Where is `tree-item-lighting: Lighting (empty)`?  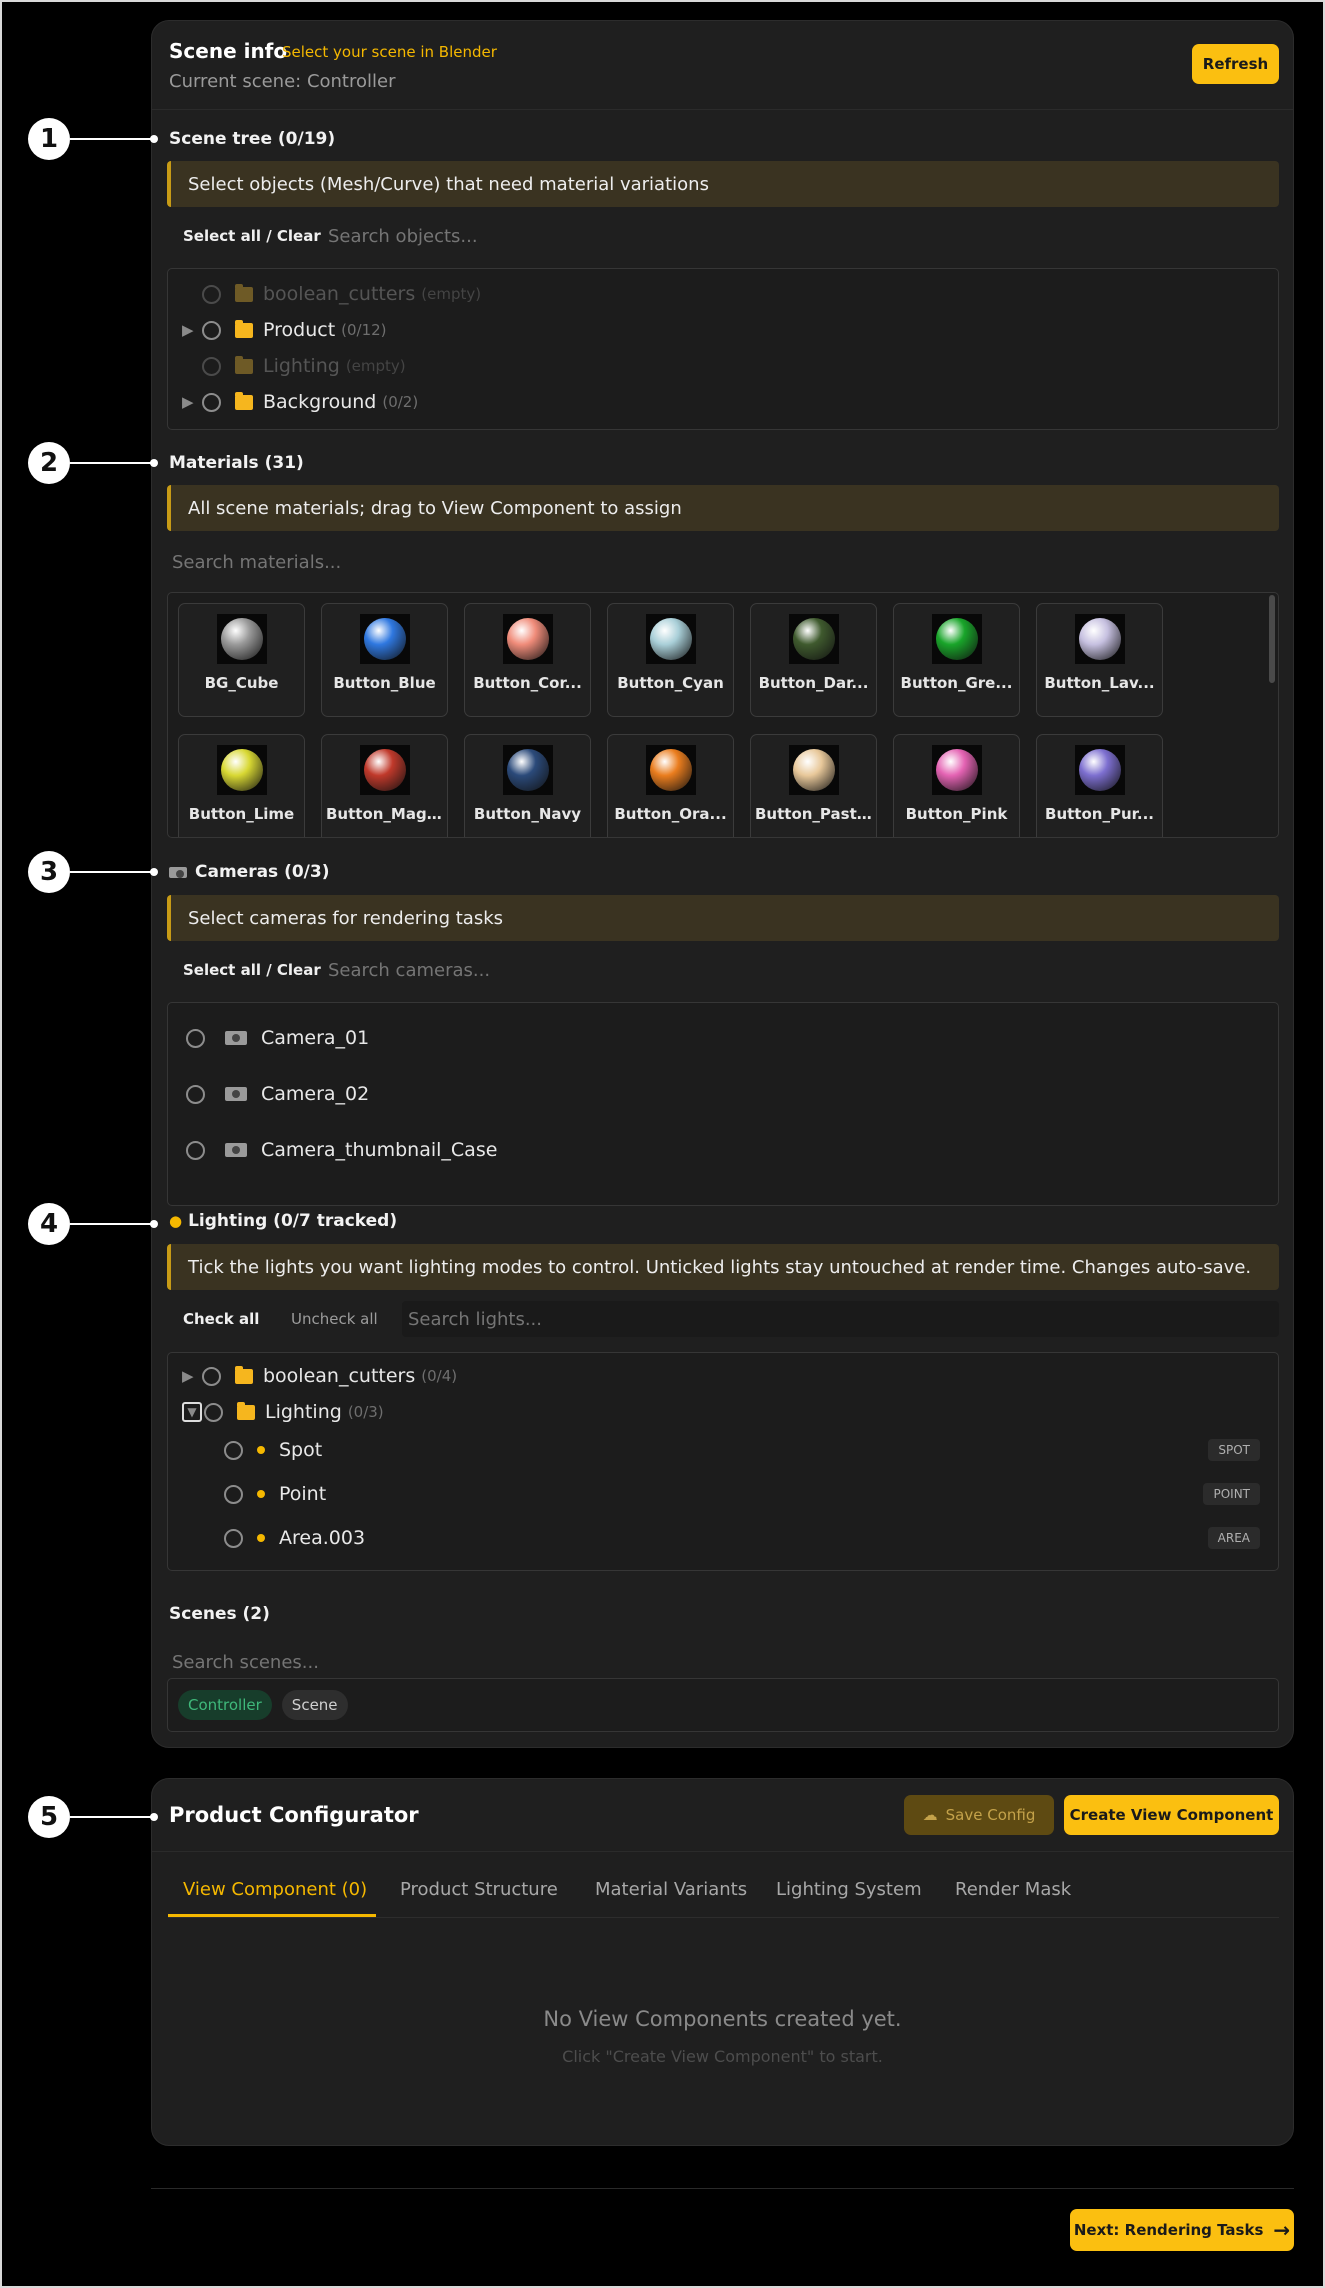
tree-item-lighting: Lighting (empty) is located at coordinates (294, 366).